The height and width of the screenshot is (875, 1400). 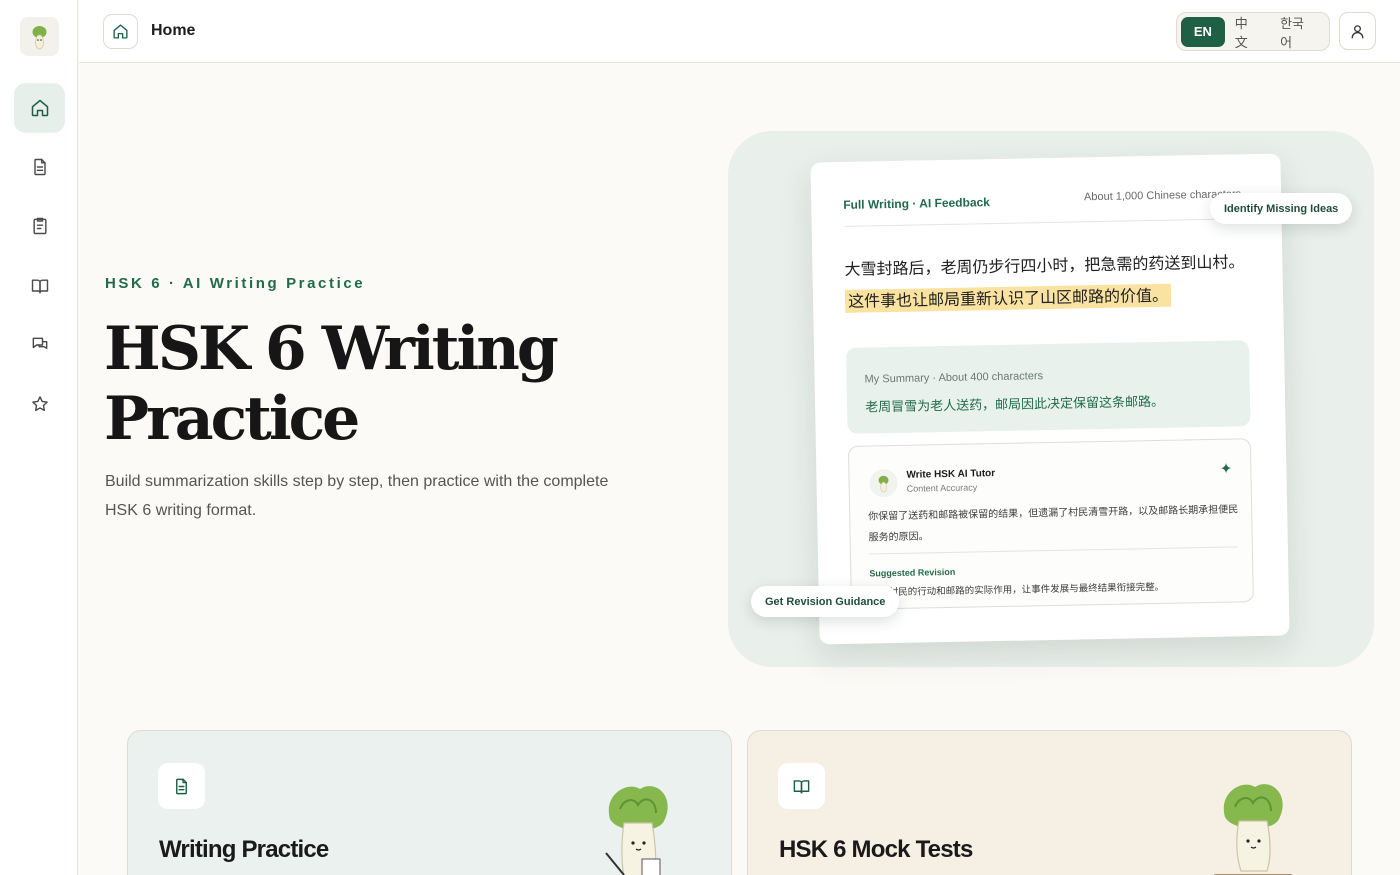 I want to click on card-title: Writing Practice, so click(x=244, y=849).